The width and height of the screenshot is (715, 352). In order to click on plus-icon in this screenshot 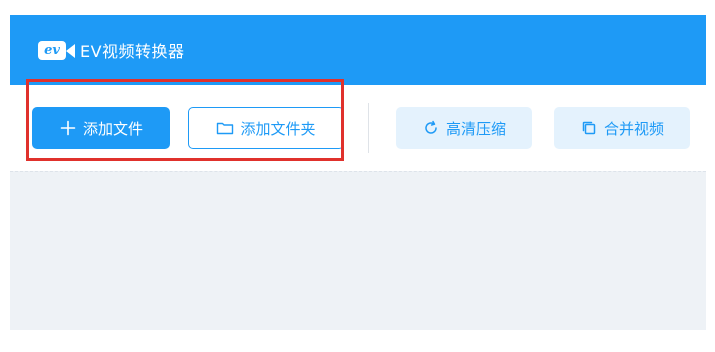, I will do `click(68, 128)`.